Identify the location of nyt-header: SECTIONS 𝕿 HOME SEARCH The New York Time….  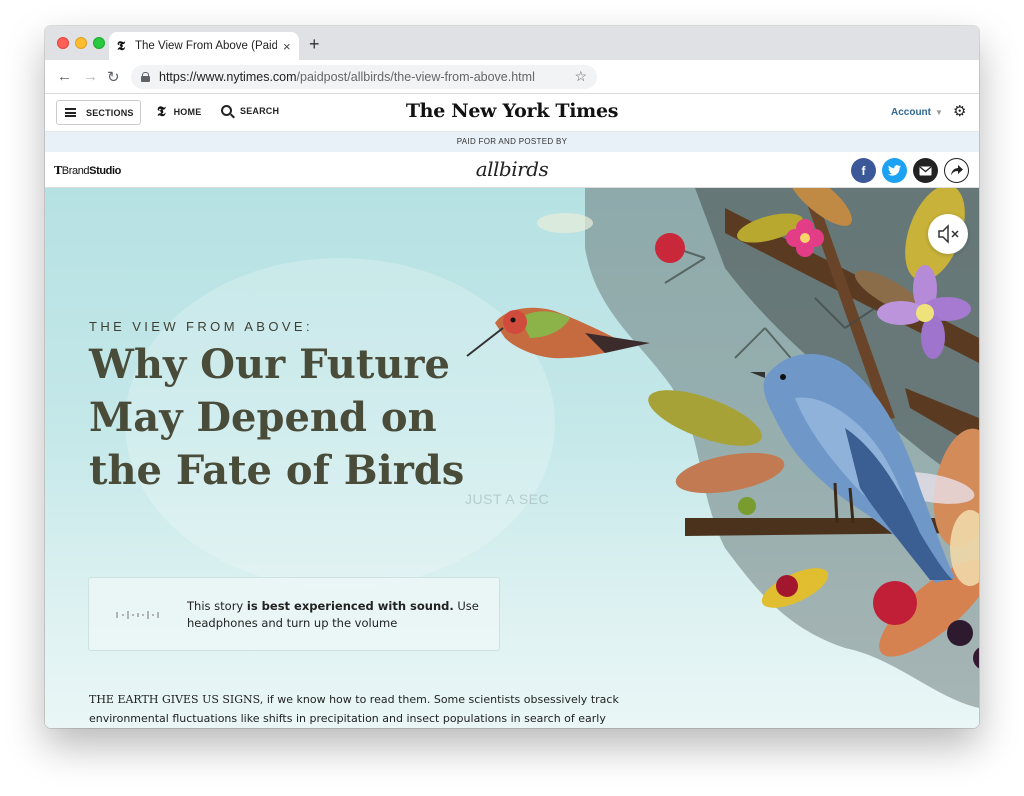
(512, 113).